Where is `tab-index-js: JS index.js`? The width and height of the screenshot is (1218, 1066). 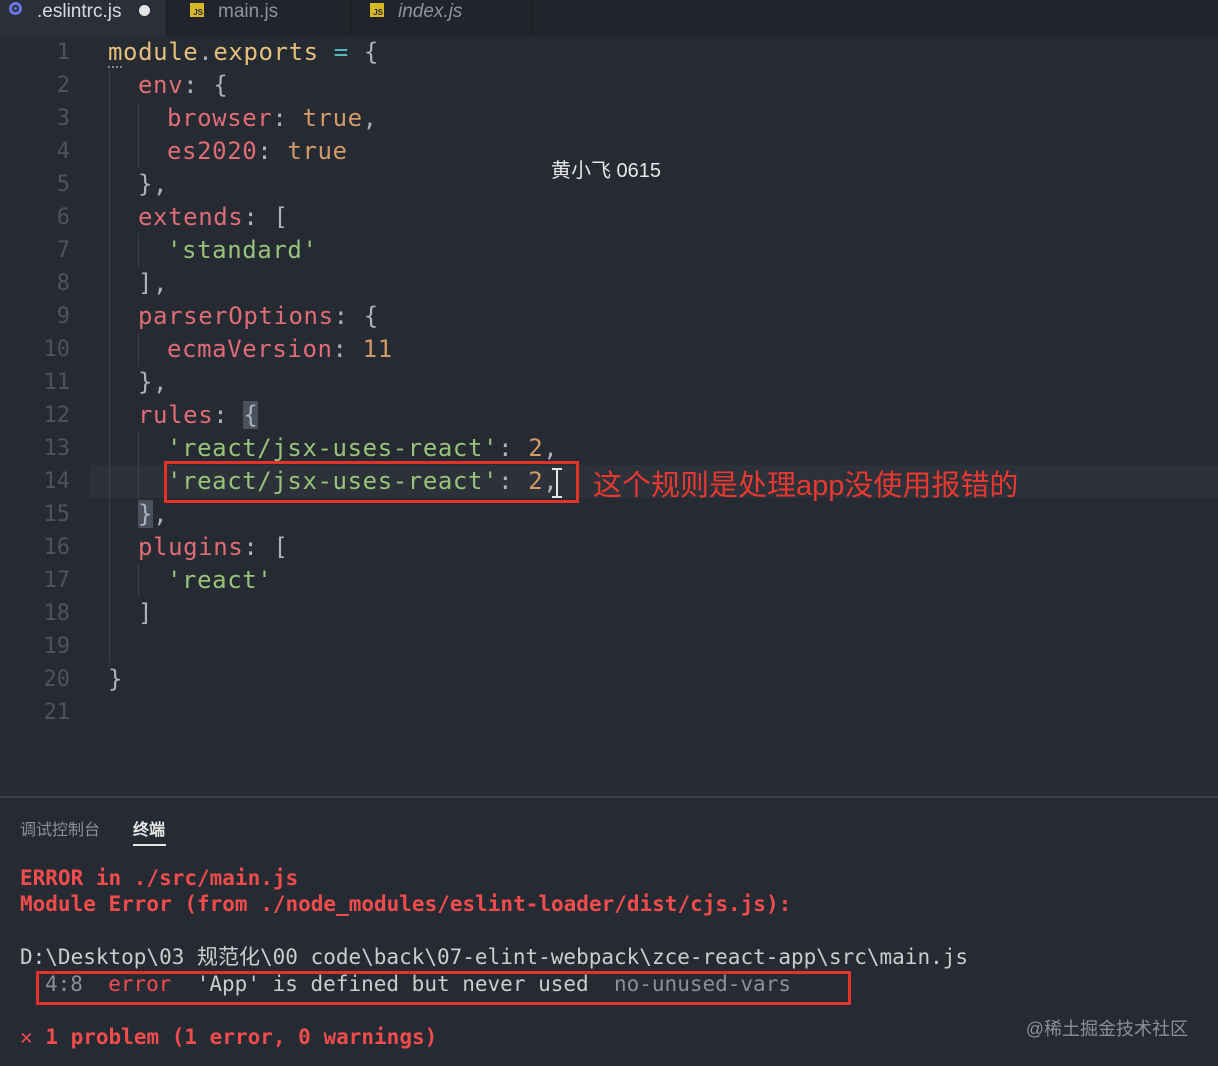 tab-index-js: JS index.js is located at coordinates (441, 18).